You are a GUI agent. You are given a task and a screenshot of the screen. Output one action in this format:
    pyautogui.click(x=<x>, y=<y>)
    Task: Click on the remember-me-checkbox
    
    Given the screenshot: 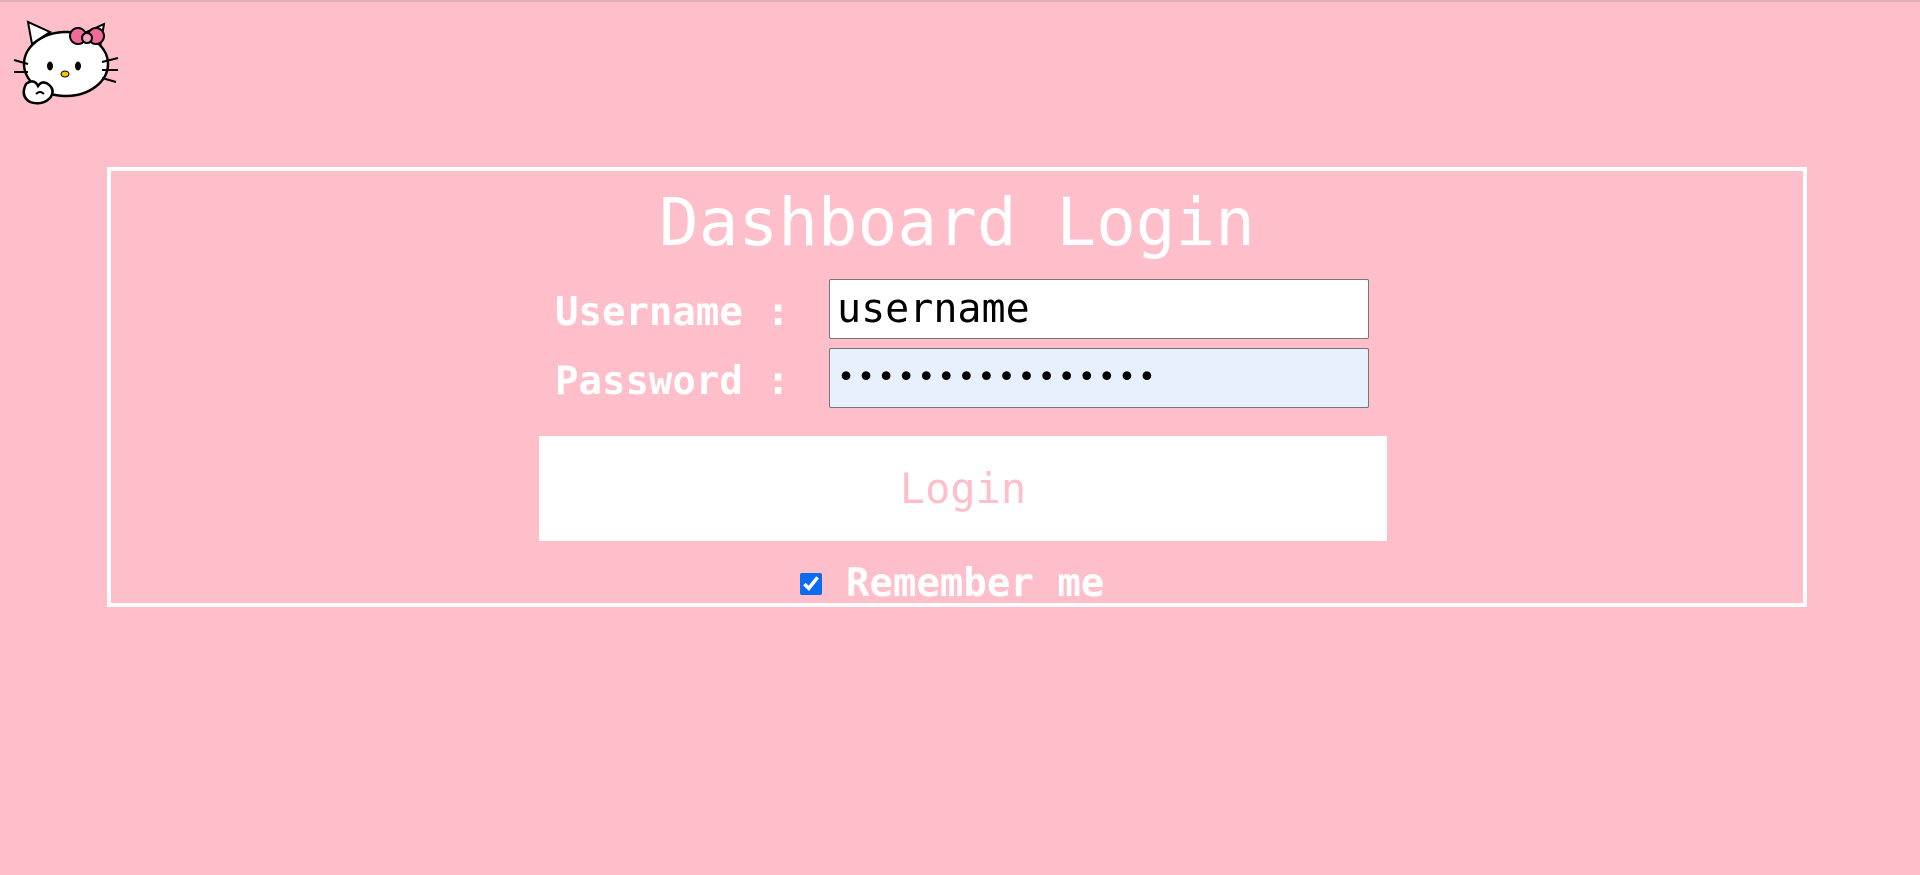 What is the action you would take?
    pyautogui.click(x=811, y=584)
    